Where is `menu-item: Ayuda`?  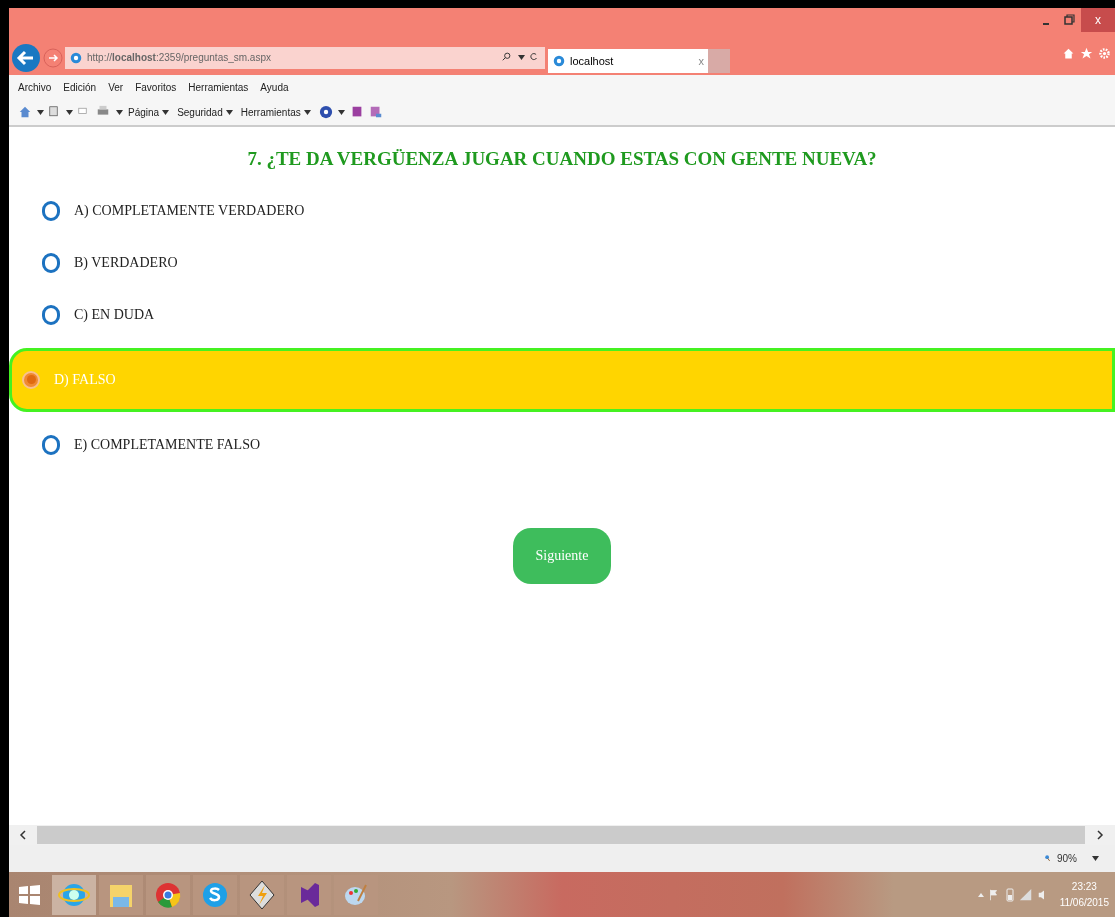
menu-item: Ayuda is located at coordinates (274, 87).